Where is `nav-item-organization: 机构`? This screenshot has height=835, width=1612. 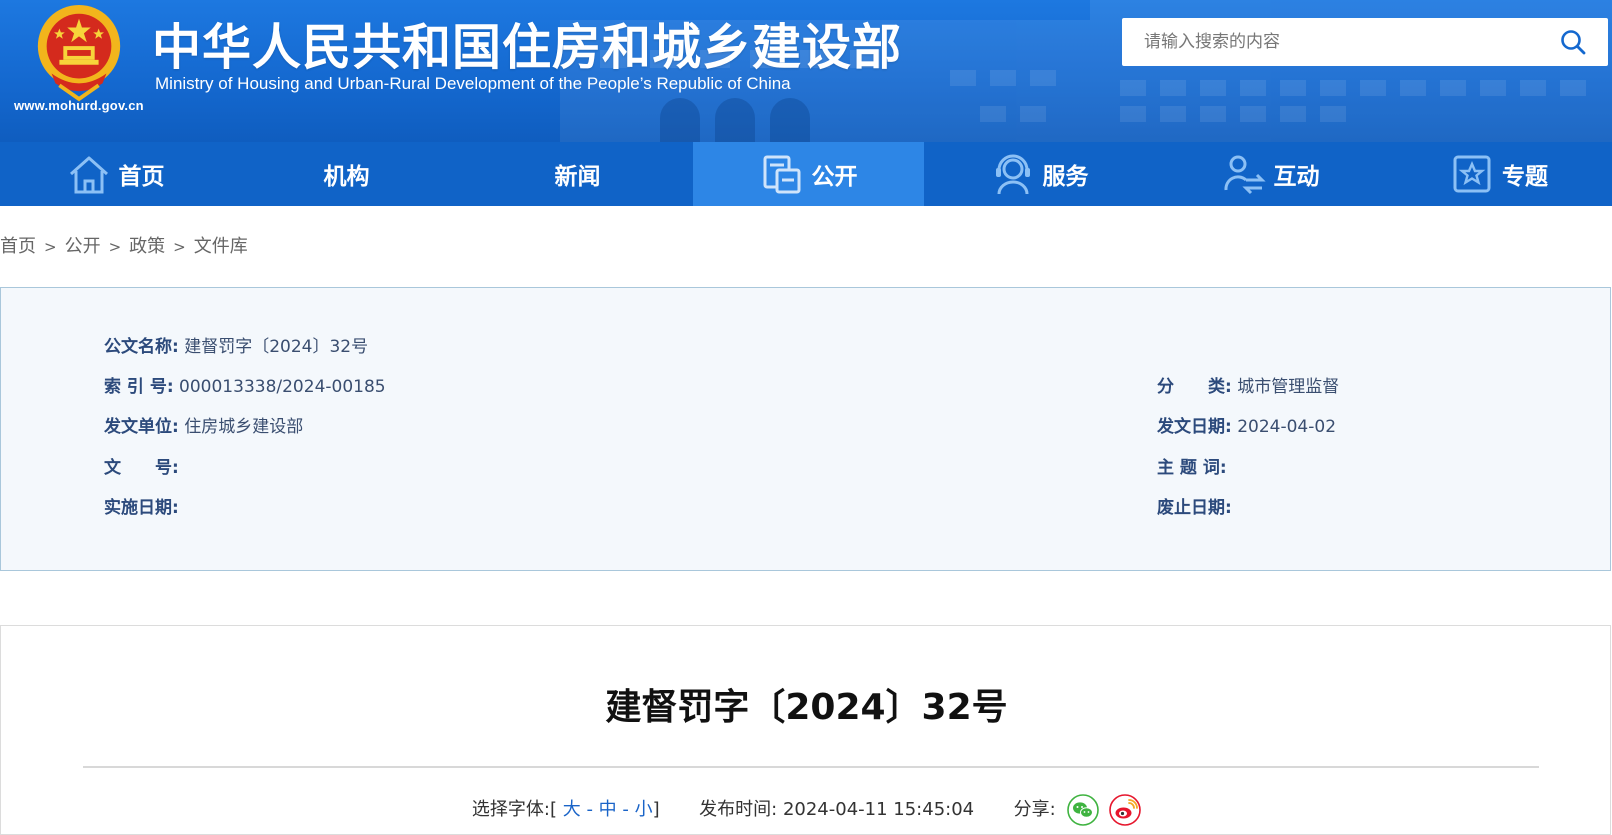
nav-item-organization: 机构 is located at coordinates (346, 174).